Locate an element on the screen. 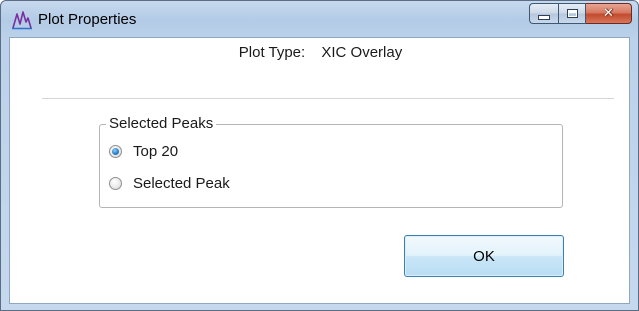 This screenshot has height=311, width=639. radio-top-20-label: Top 20 is located at coordinates (156, 151).